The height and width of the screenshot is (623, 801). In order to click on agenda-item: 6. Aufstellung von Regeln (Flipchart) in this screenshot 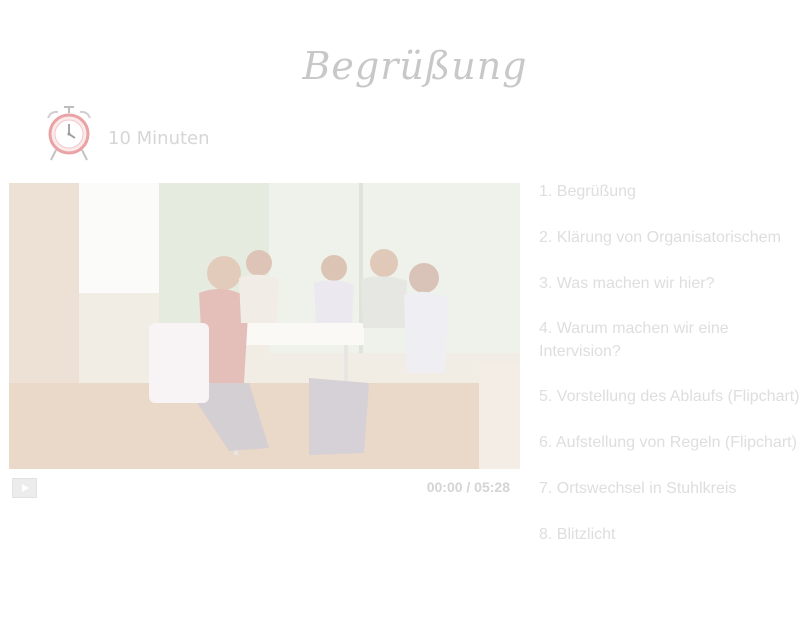, I will do `click(668, 442)`.